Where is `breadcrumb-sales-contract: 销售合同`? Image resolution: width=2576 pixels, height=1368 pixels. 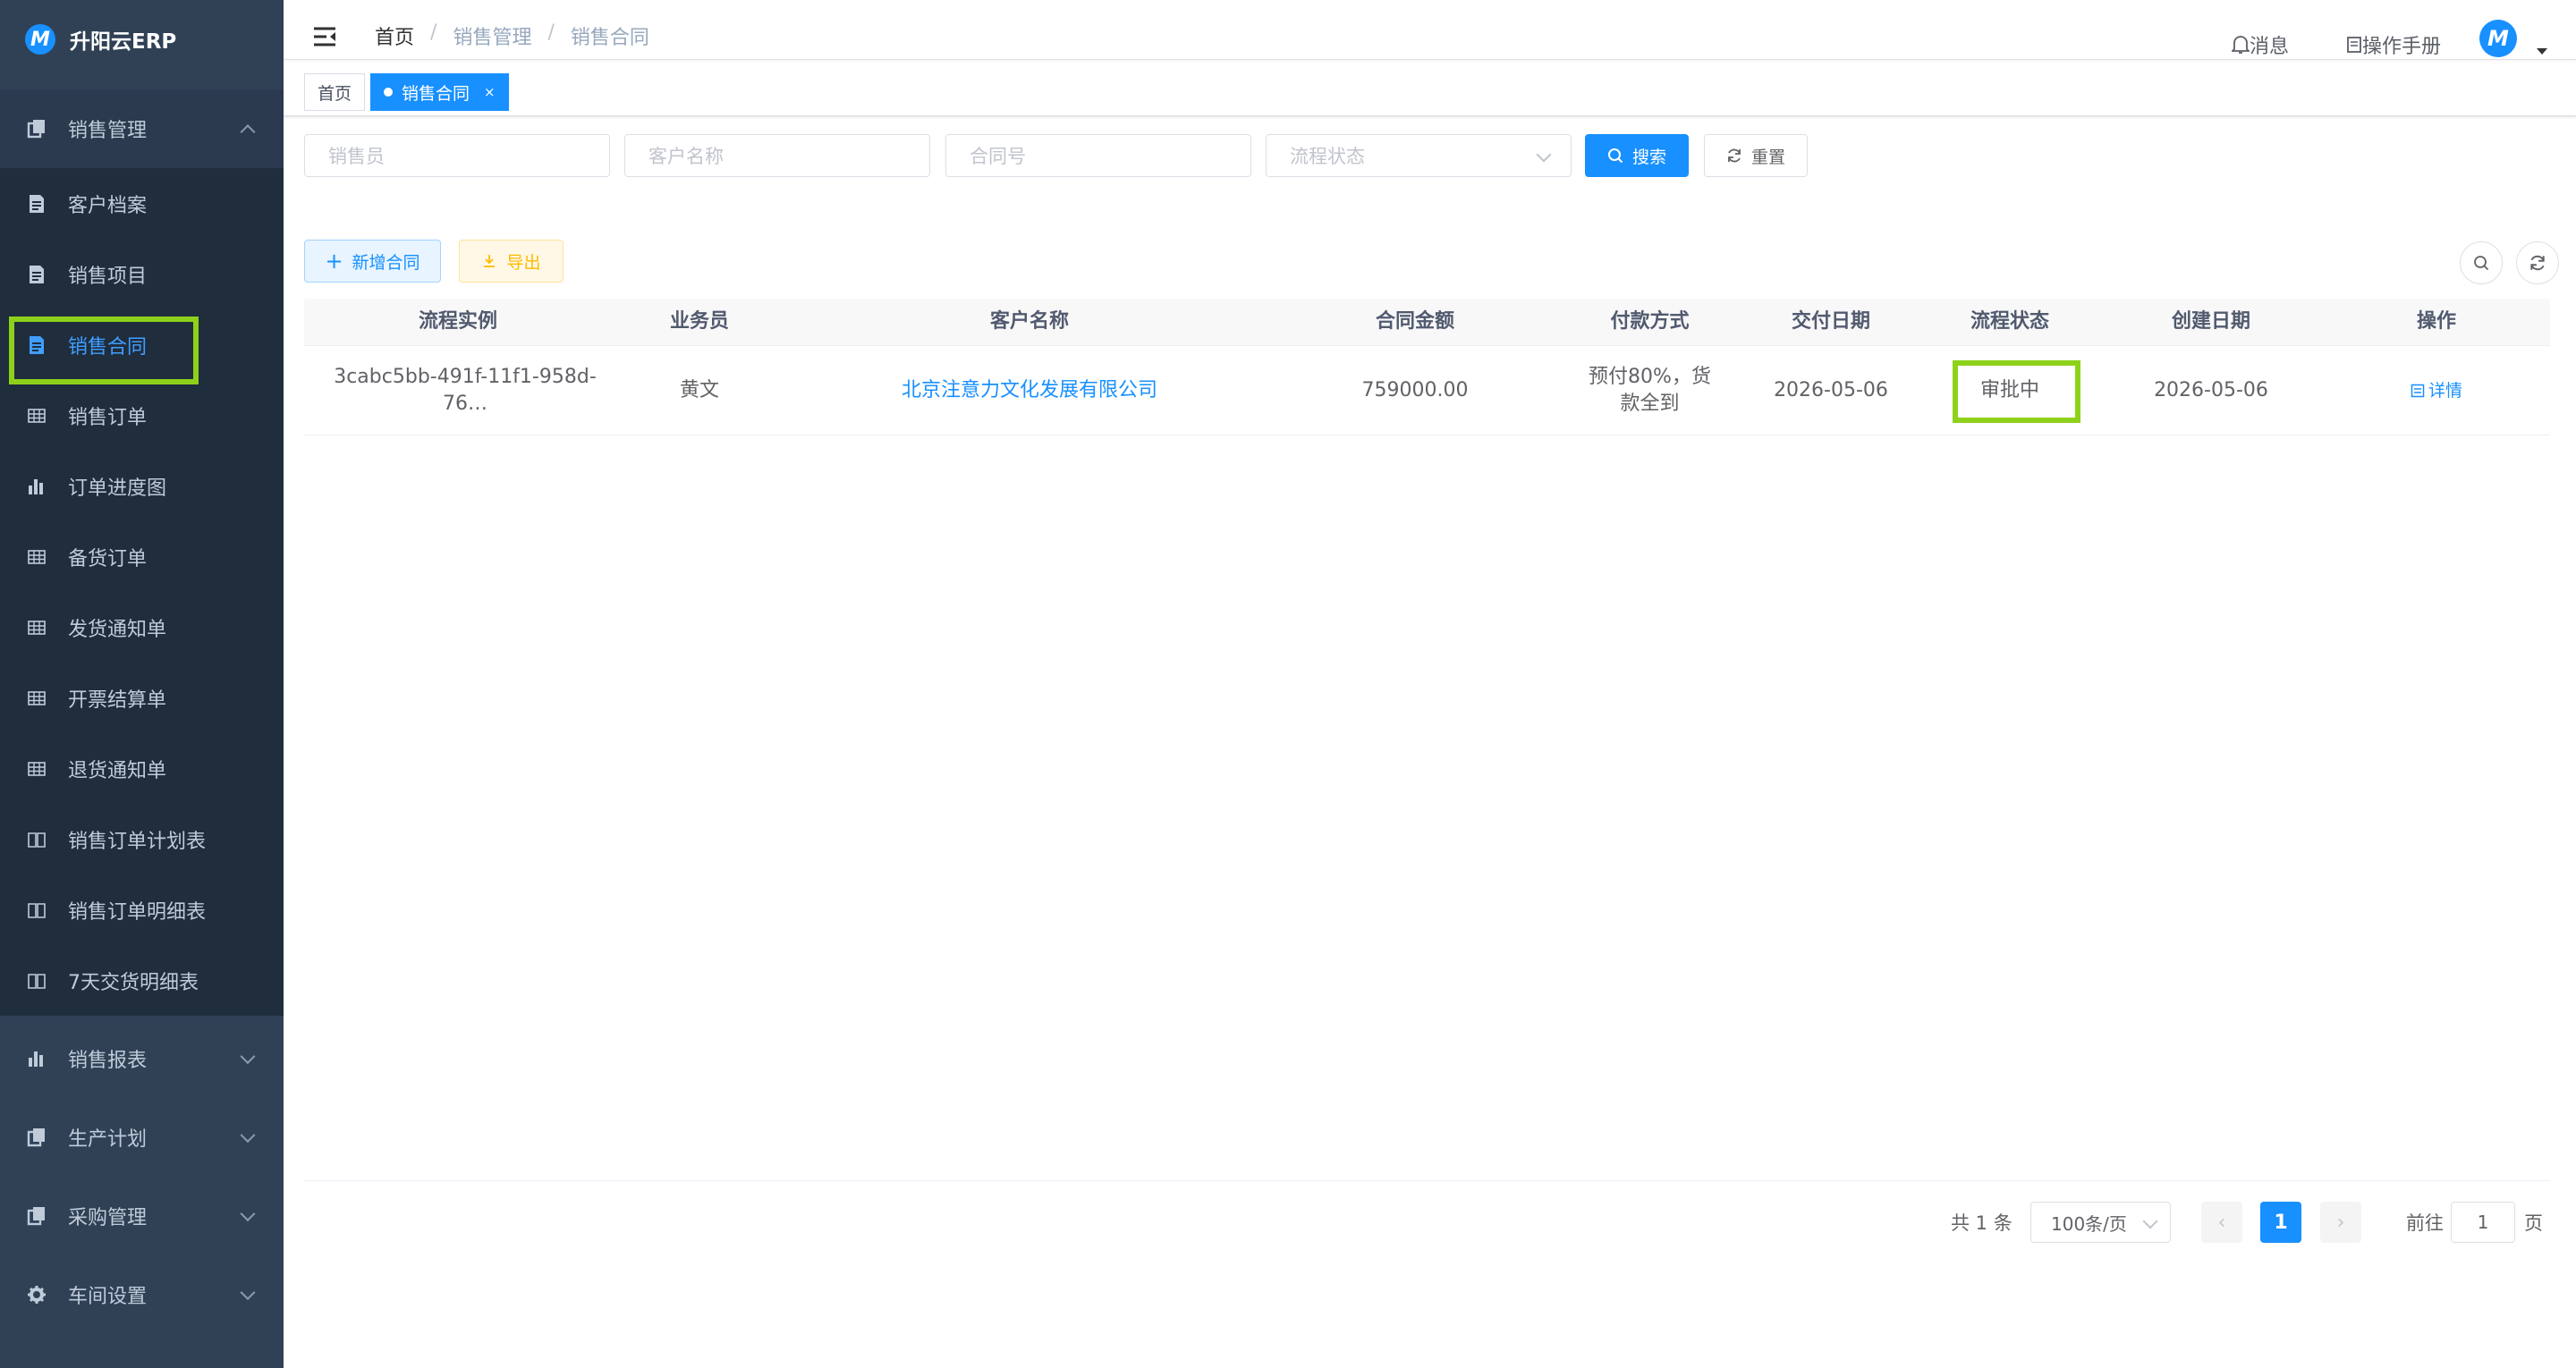
breadcrumb-sales-contract: 销售合同 is located at coordinates (609, 38).